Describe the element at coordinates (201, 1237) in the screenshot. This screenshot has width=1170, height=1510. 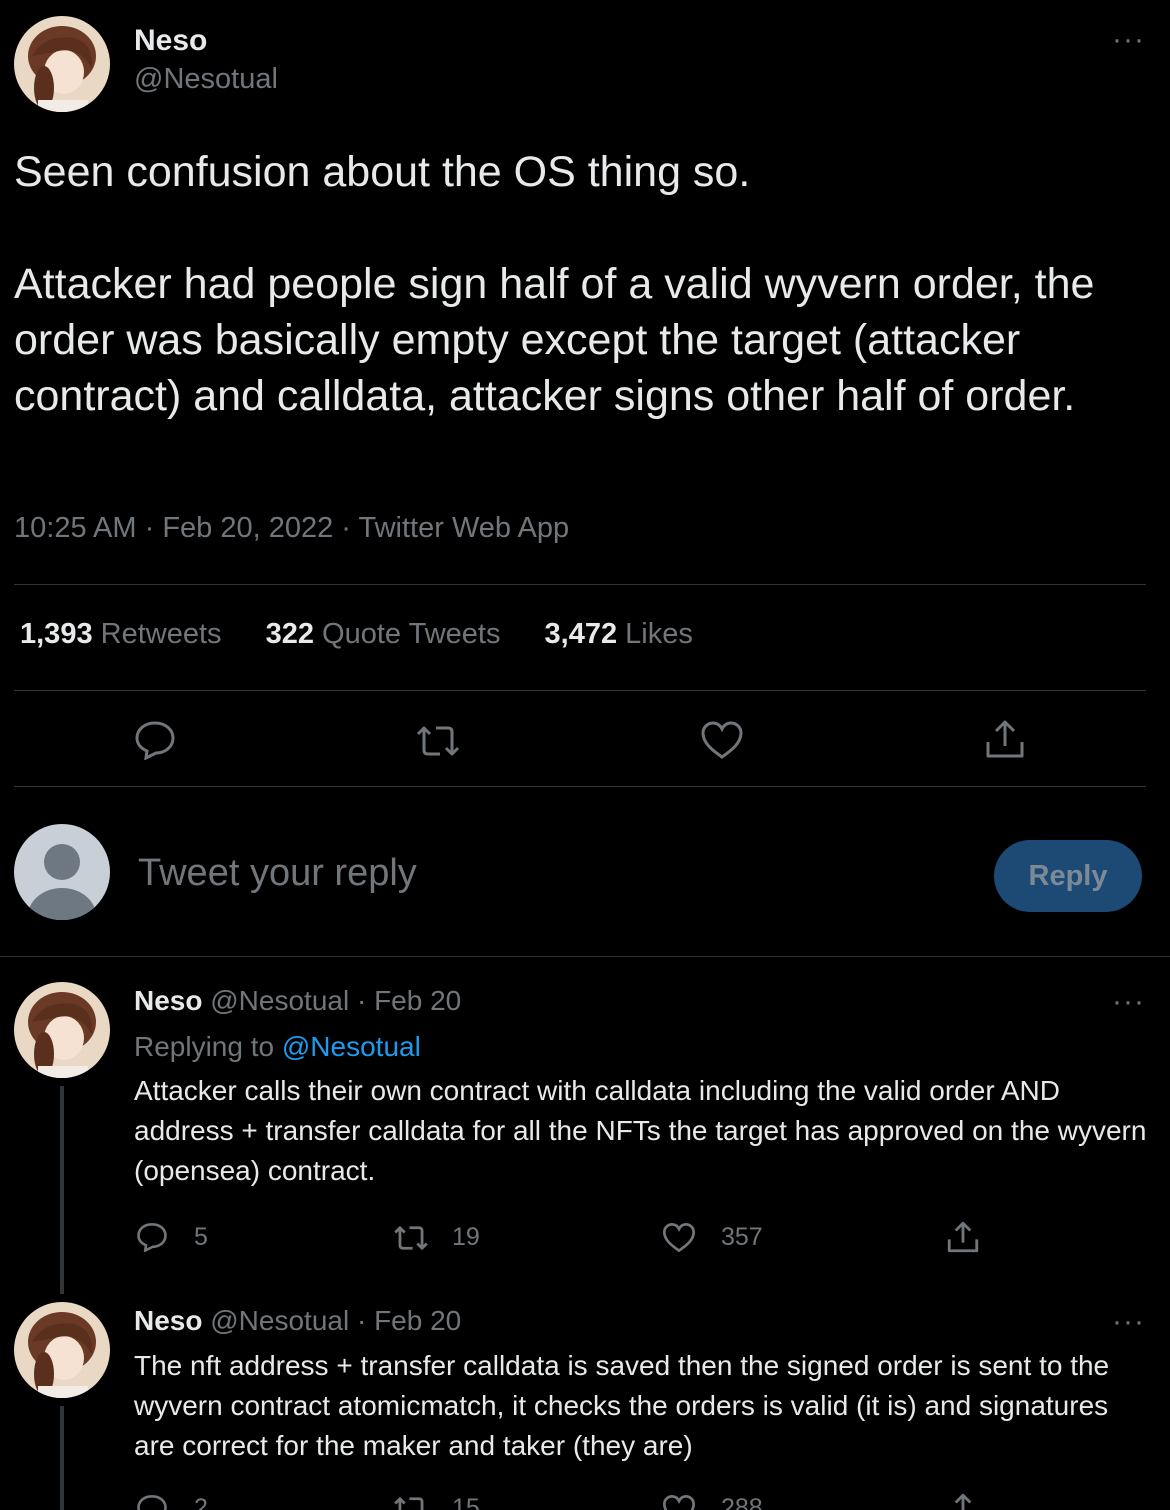
I see `reply-count: 5` at that location.